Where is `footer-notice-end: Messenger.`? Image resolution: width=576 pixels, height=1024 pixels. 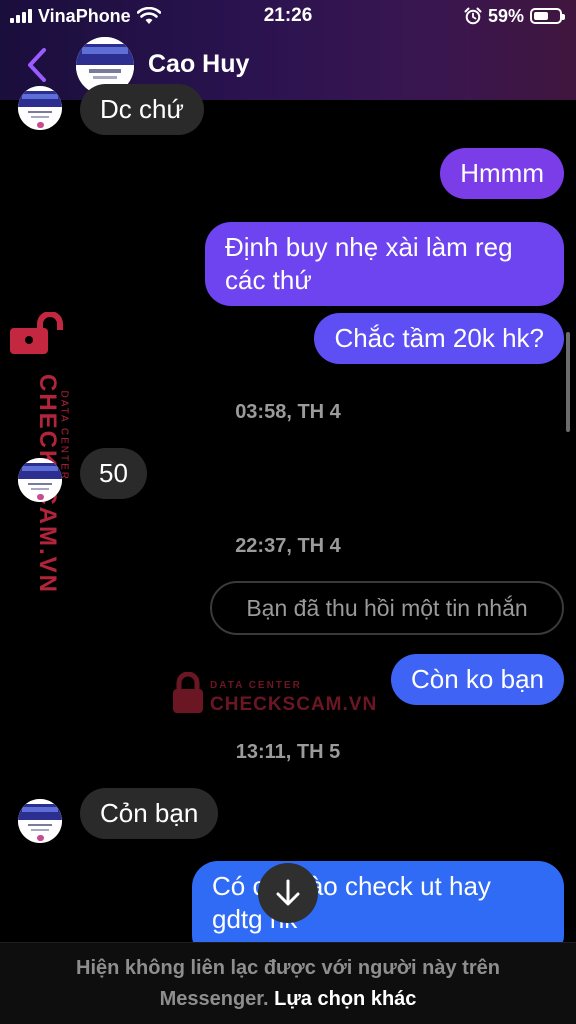
footer-notice-end: Messenger. is located at coordinates (214, 999).